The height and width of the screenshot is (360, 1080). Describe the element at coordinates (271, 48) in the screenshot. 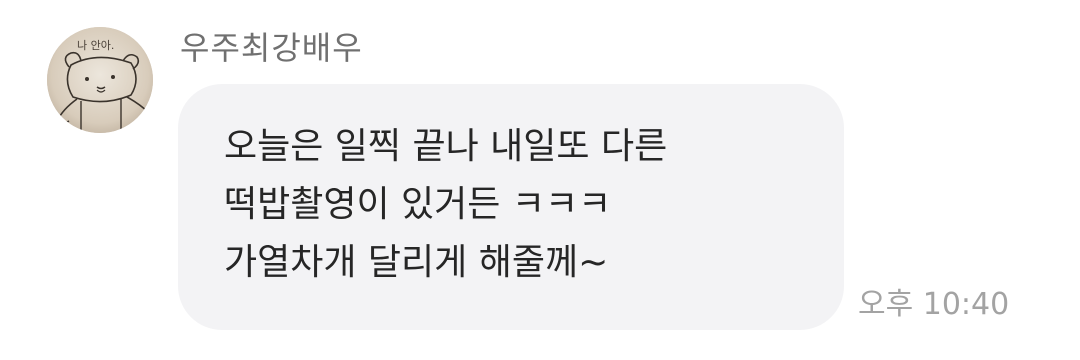

I see `sender-name: 우주최강배우` at that location.